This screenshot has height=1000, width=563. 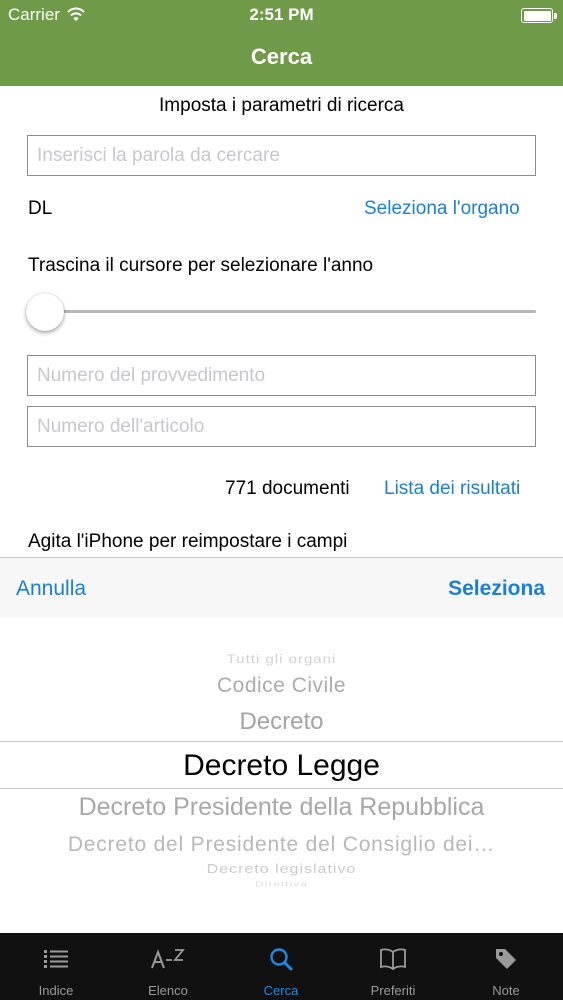 I want to click on documents-count: 771 documenti, so click(x=287, y=488).